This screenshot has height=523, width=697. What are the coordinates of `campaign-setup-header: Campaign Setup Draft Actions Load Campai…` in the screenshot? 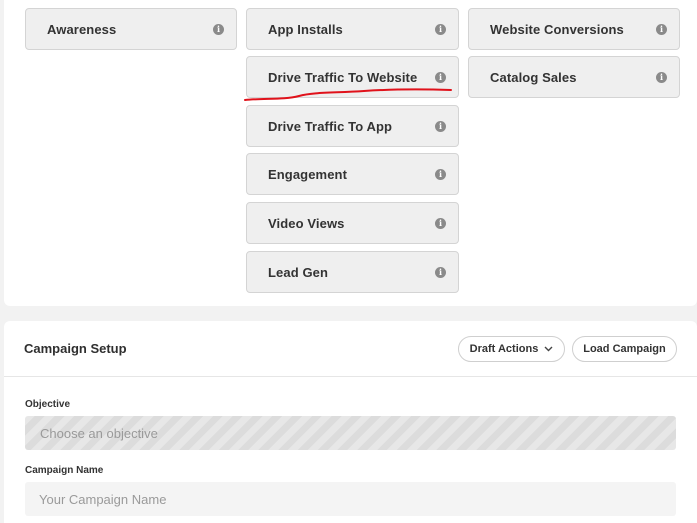 It's located at (350, 349).